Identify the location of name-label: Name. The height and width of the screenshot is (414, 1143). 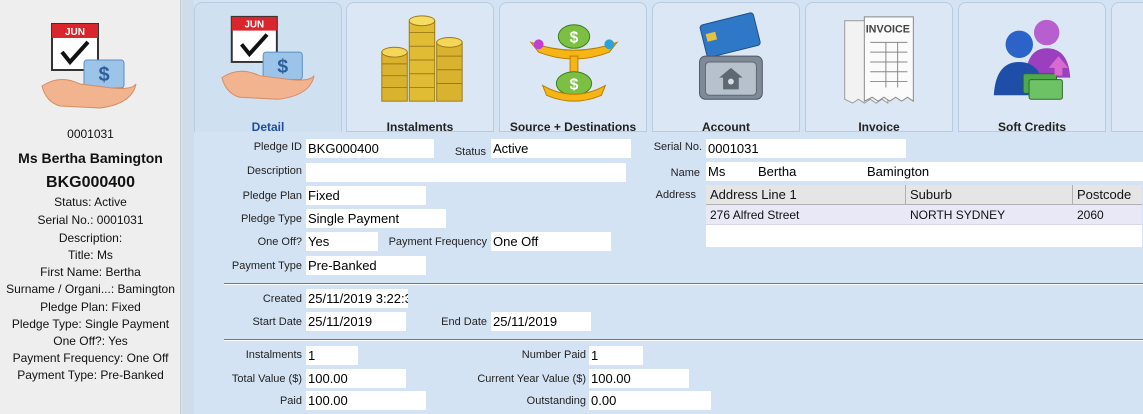
(685, 173).